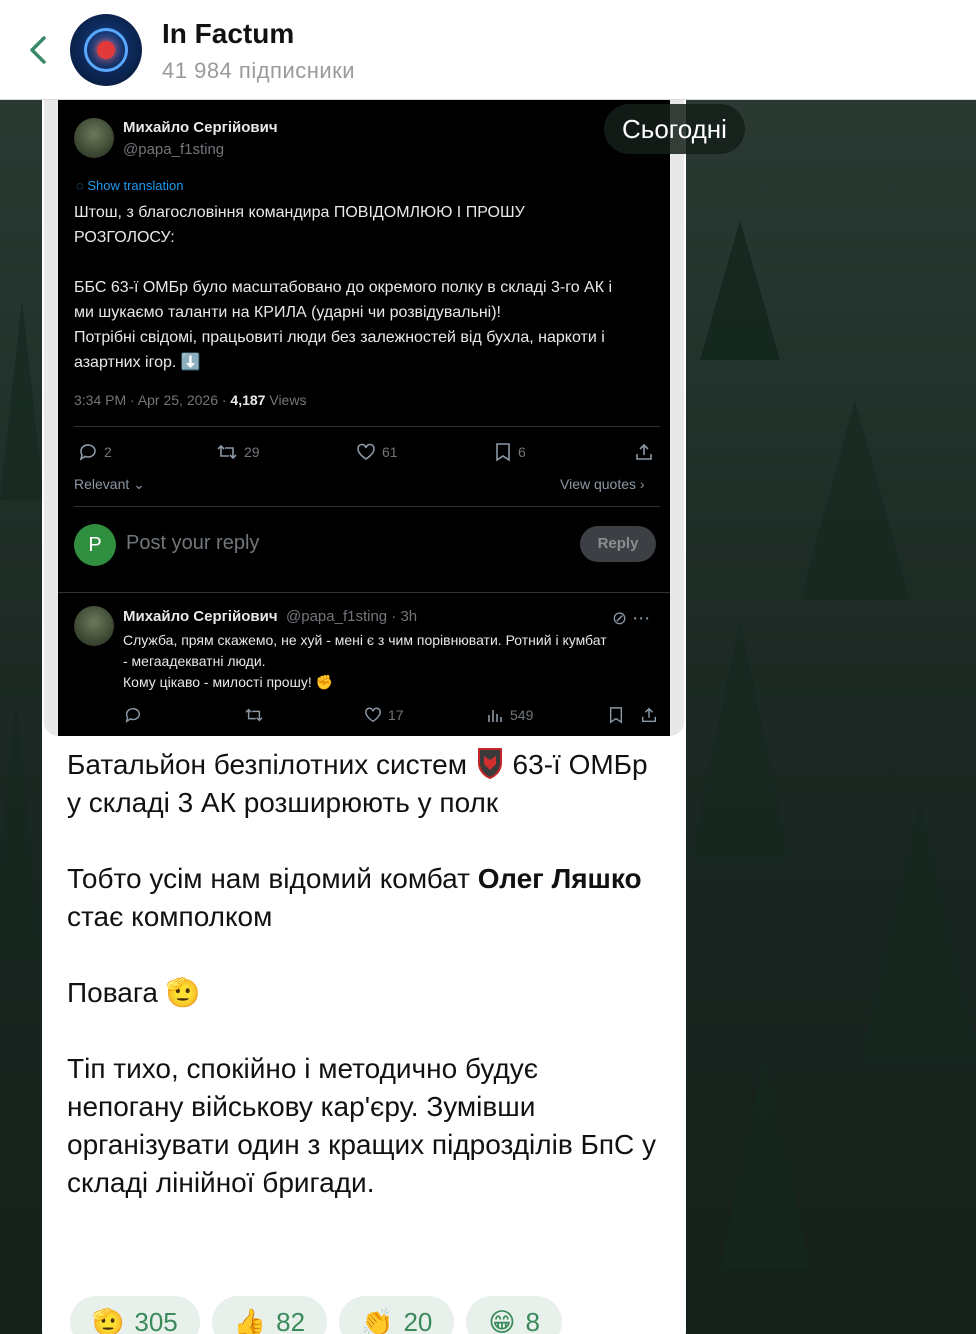 Image resolution: width=976 pixels, height=1334 pixels. Describe the element at coordinates (502, 1320) in the screenshot. I see `grin-emoji-icon: 😁` at that location.